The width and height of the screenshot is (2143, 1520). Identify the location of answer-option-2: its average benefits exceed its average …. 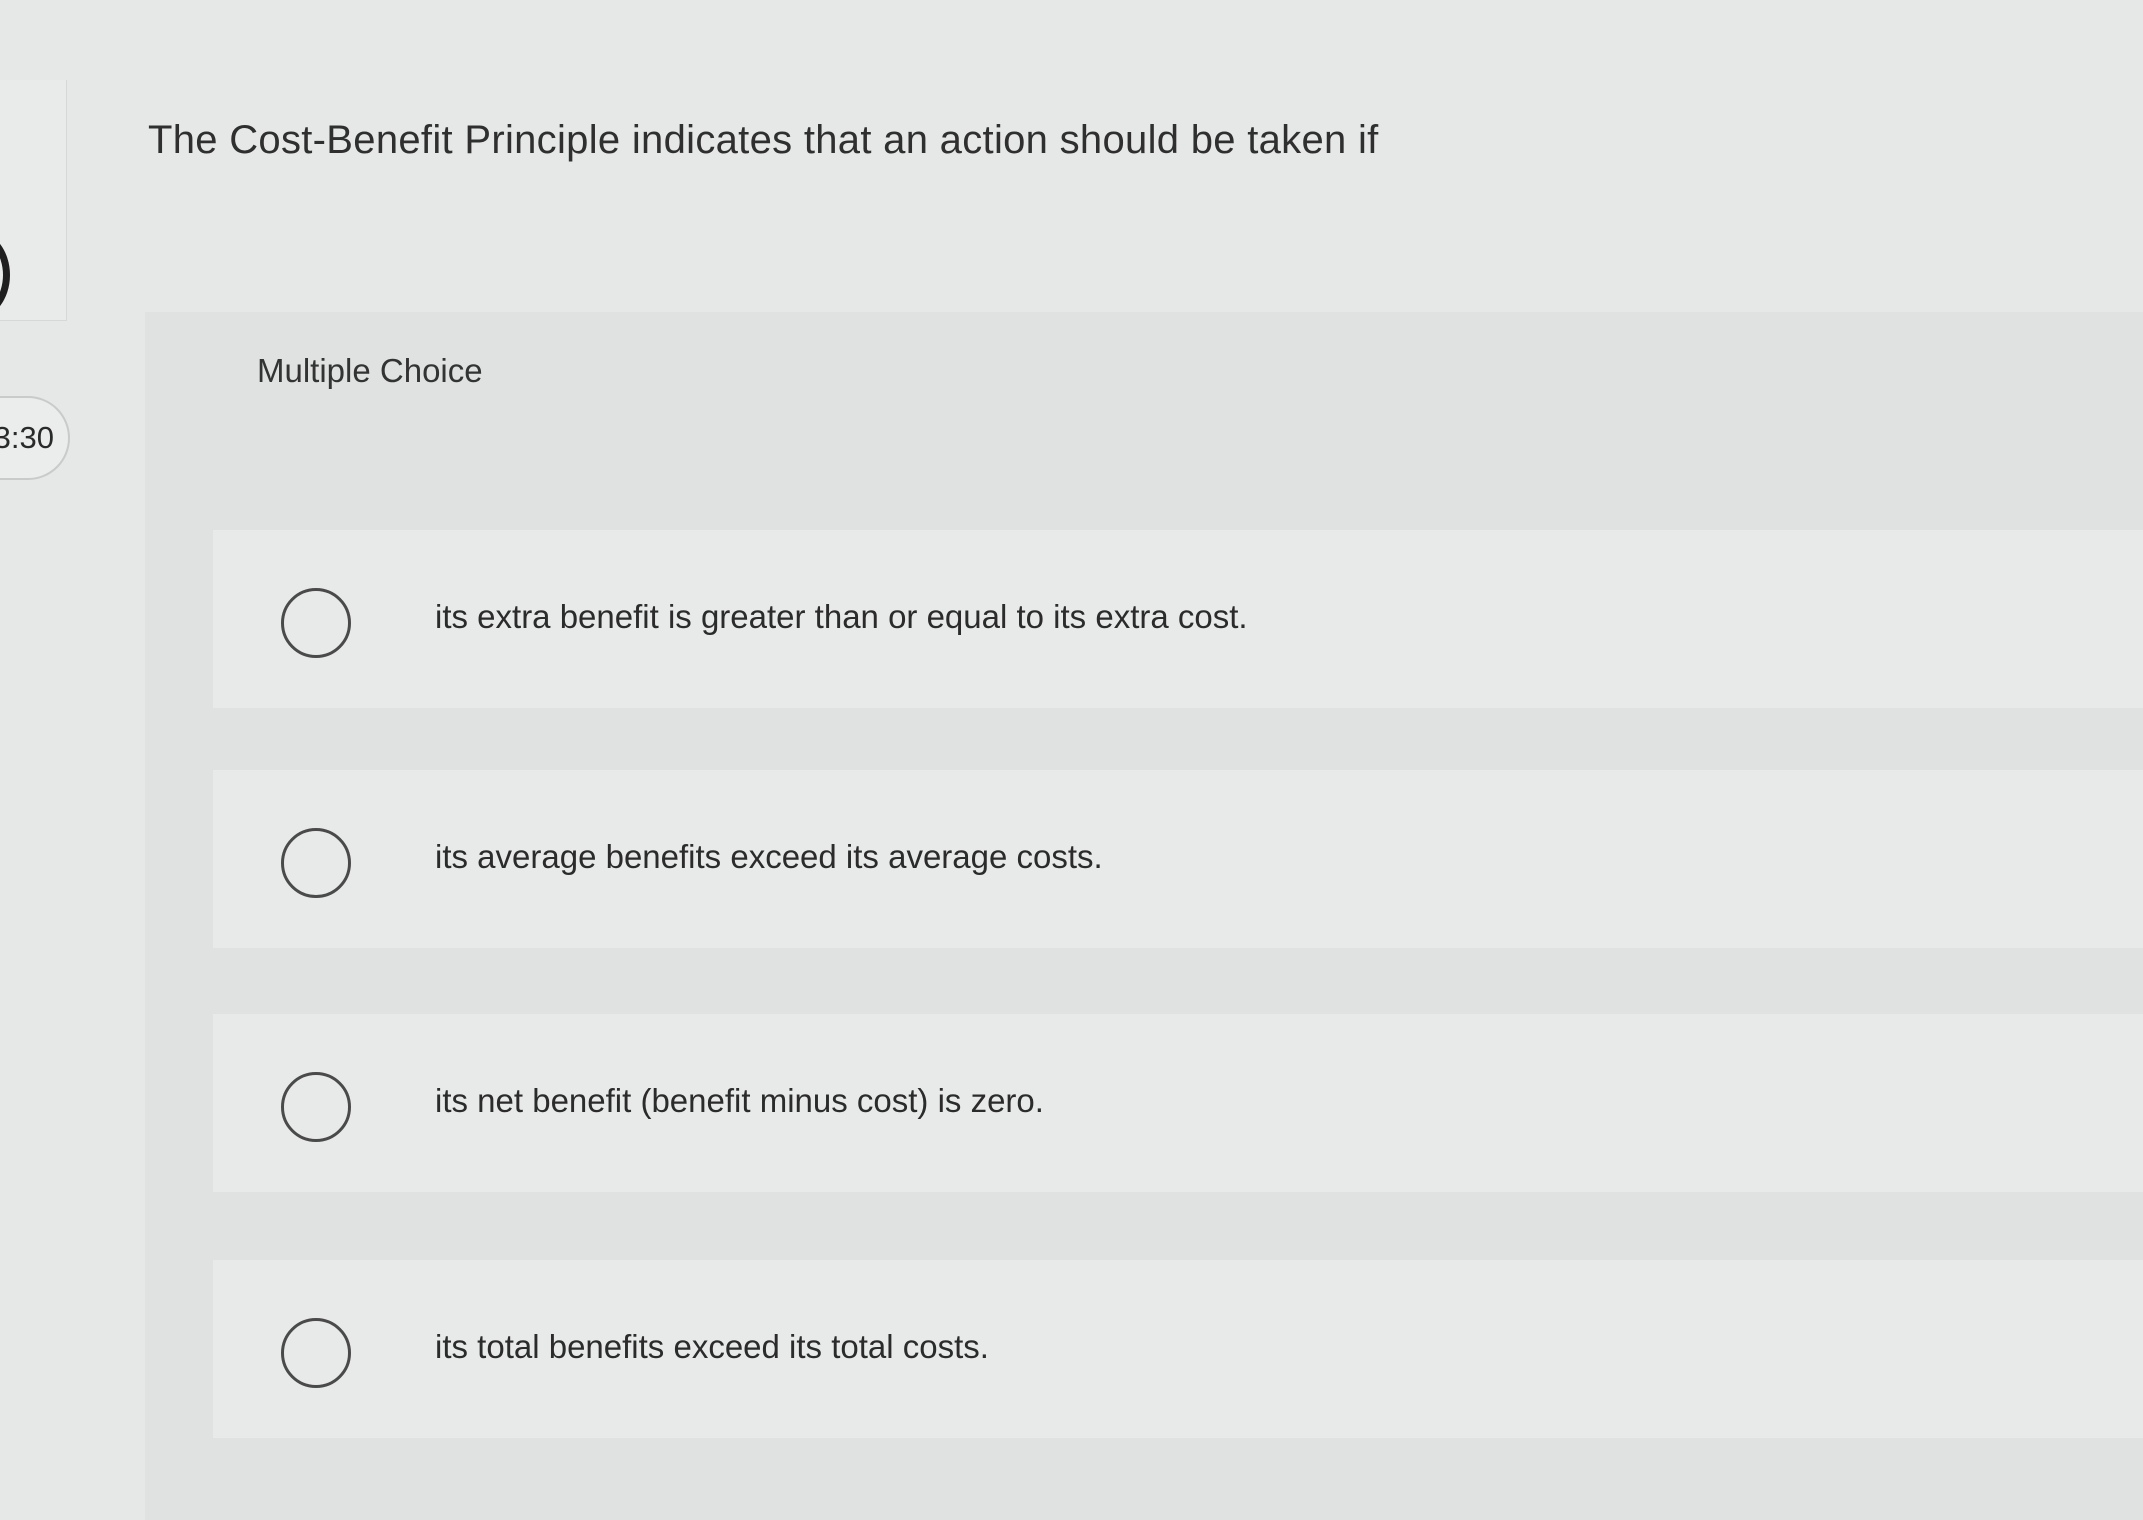
(1178, 859).